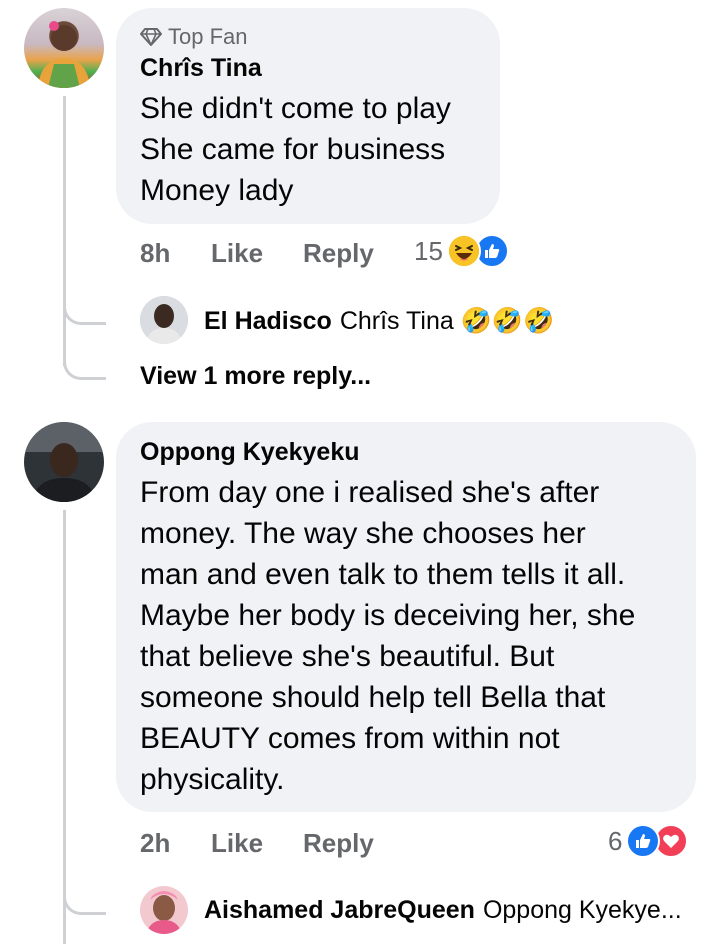  What do you see at coordinates (339, 910) in the screenshot?
I see `reply-author: Aishamed JabreQueen` at bounding box center [339, 910].